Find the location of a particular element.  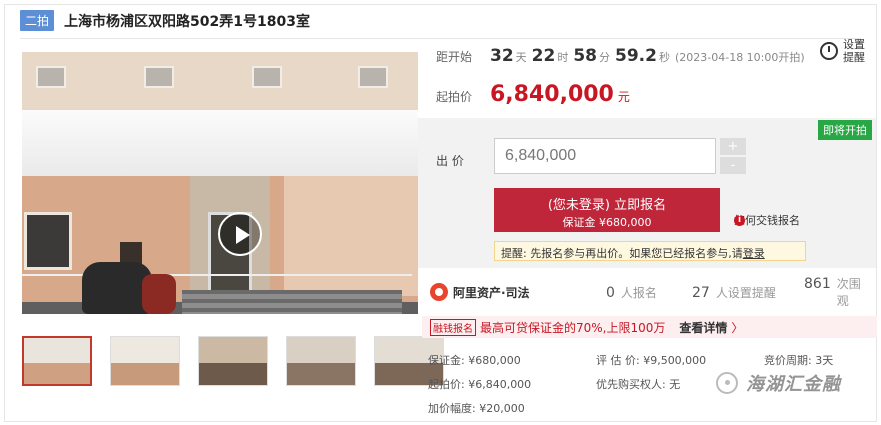

info-icon: i is located at coordinates (739, 220).